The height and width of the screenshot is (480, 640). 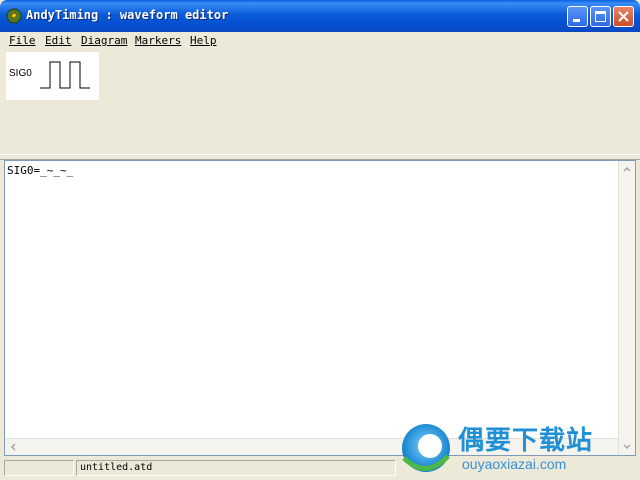 I want to click on close-icon, so click(x=623, y=16).